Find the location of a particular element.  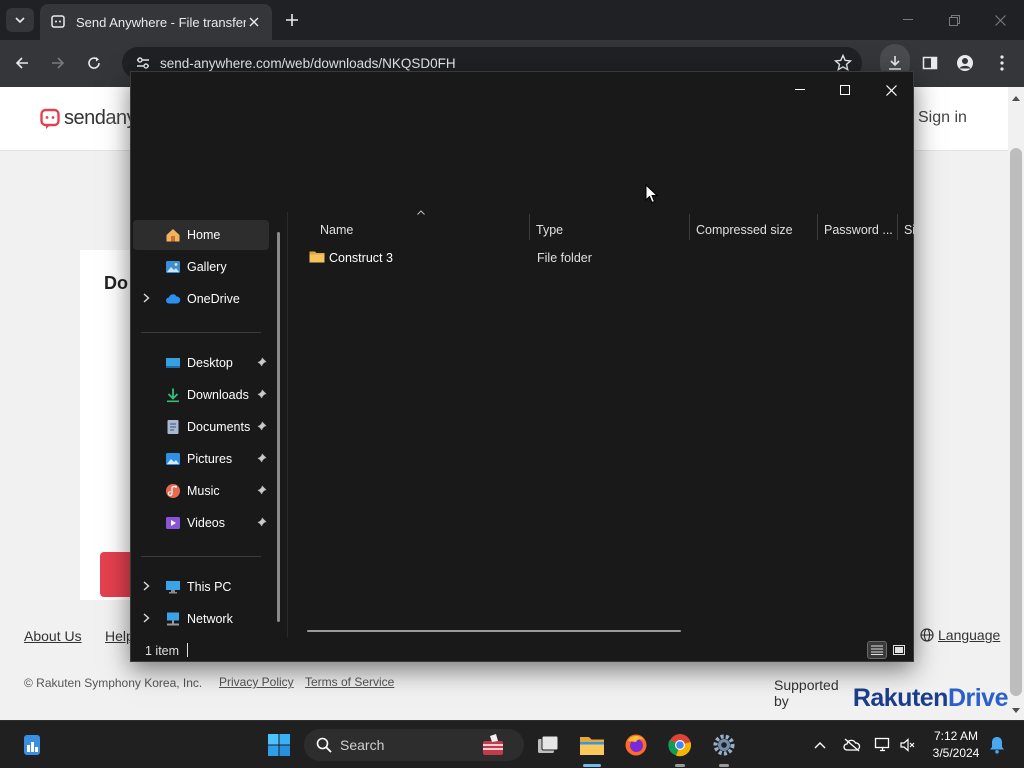

nav-item-desktop: Desktop is located at coordinates (201, 363).